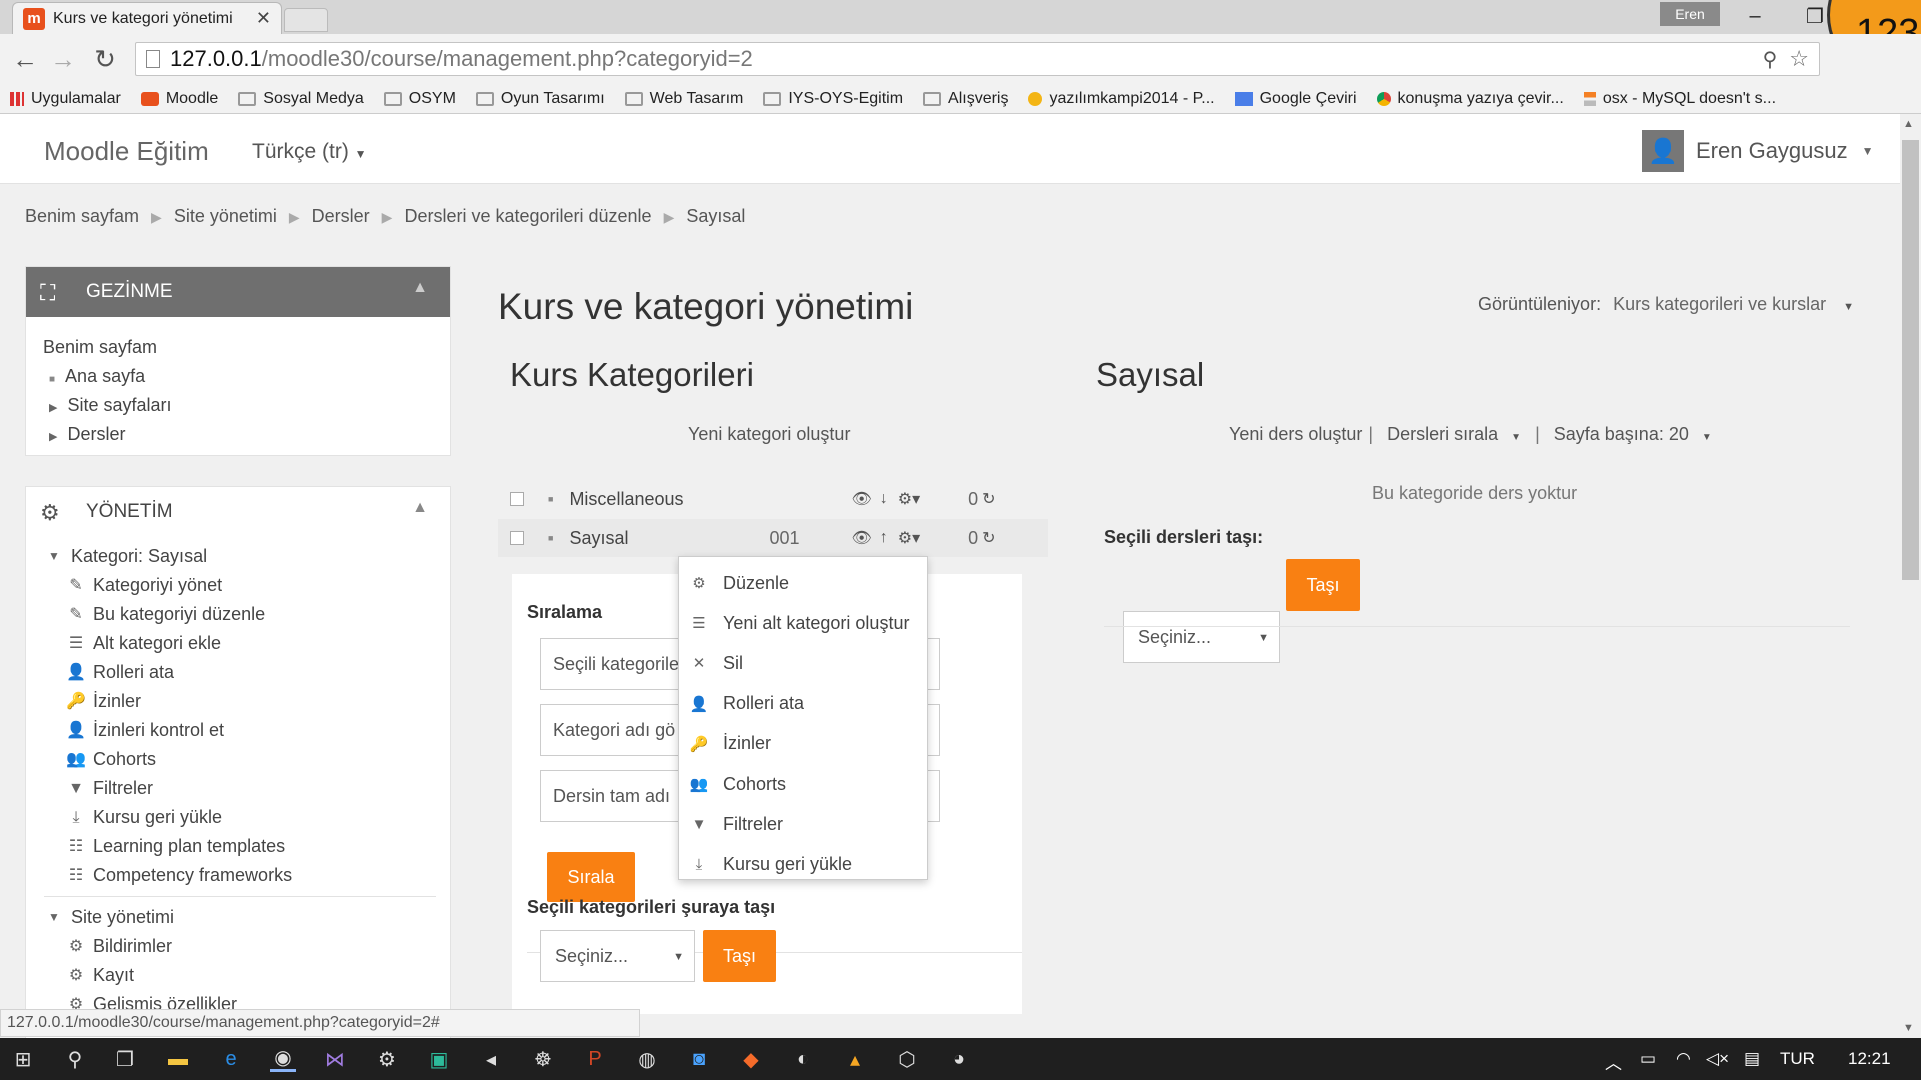  I want to click on app-icon: ◍, so click(647, 1059).